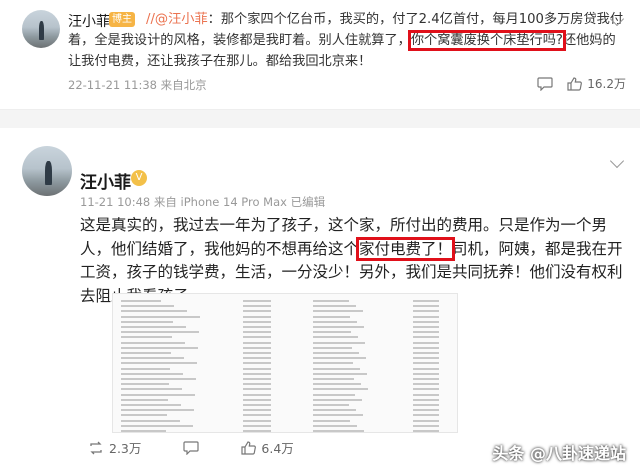 The width and height of the screenshot is (640, 468). Describe the element at coordinates (137, 85) in the screenshot. I see `post-meta: 22-11-21 11:38 来自北京` at that location.